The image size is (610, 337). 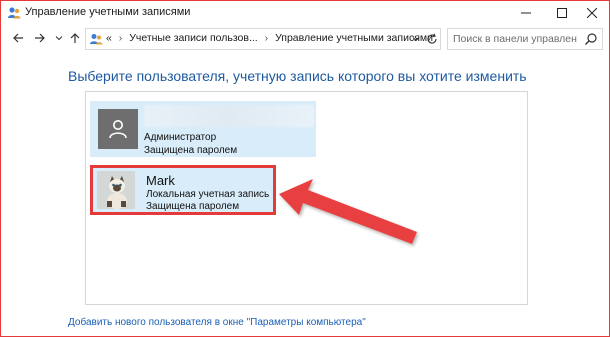 What do you see at coordinates (515, 39) in the screenshot?
I see `search-input` at bounding box center [515, 39].